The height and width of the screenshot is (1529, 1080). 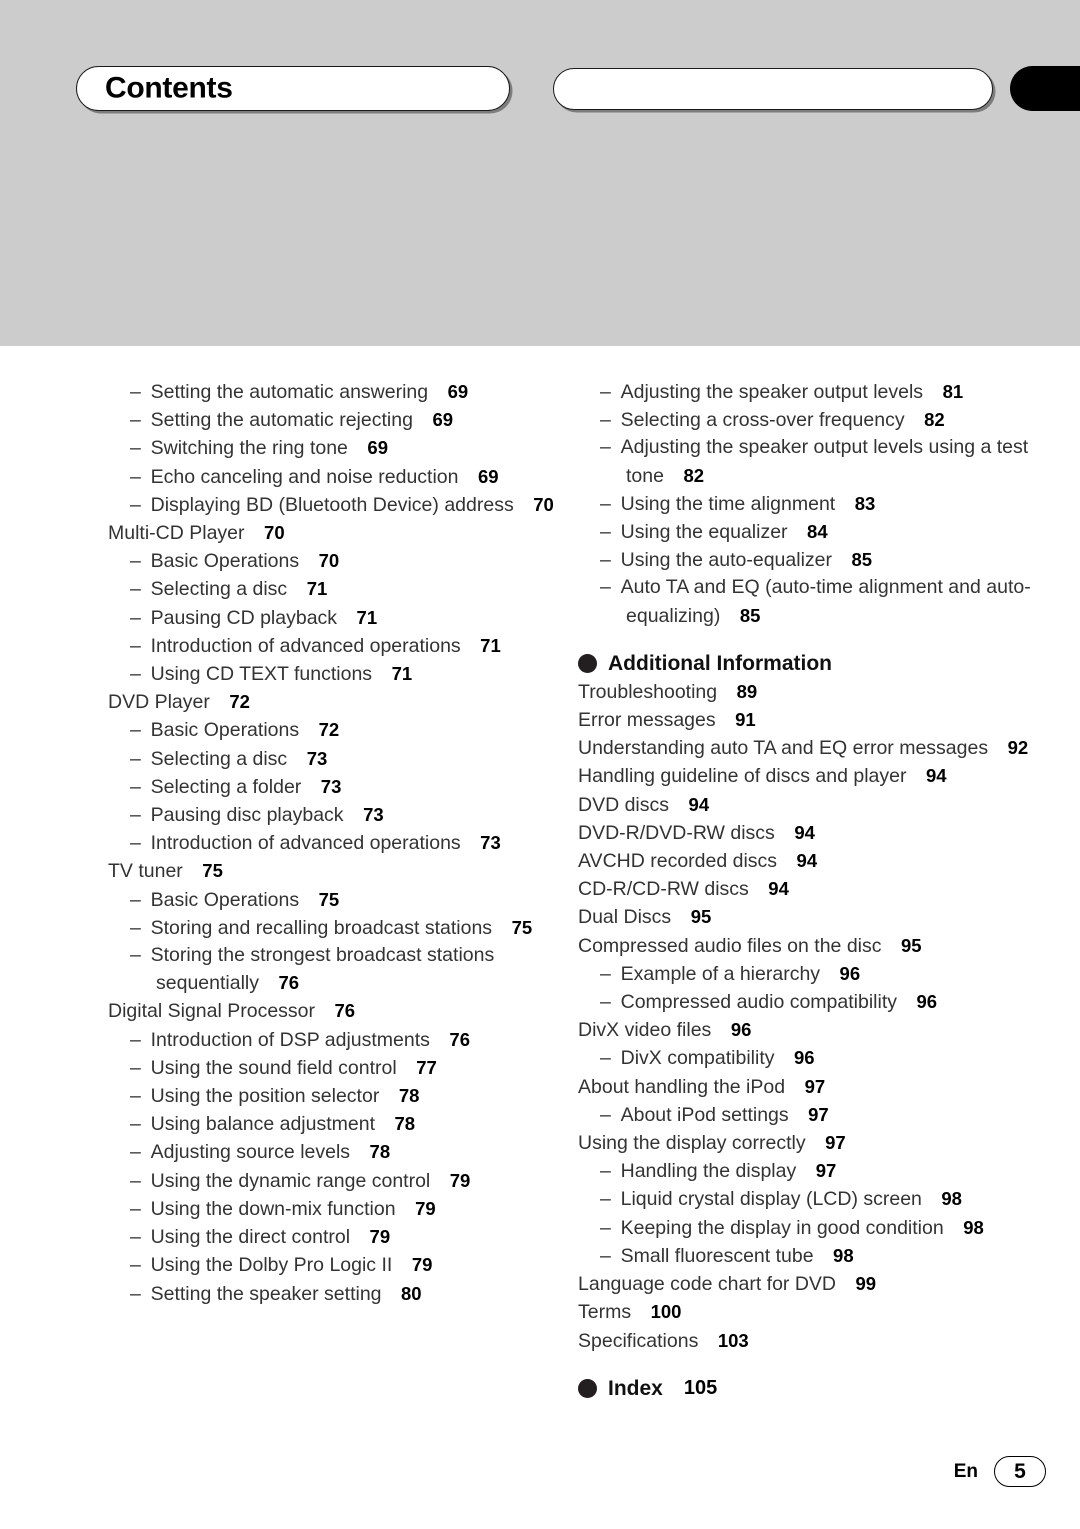 What do you see at coordinates (343, 1209) in the screenshot?
I see `toc-entry: – Using the down-mix function 79` at bounding box center [343, 1209].